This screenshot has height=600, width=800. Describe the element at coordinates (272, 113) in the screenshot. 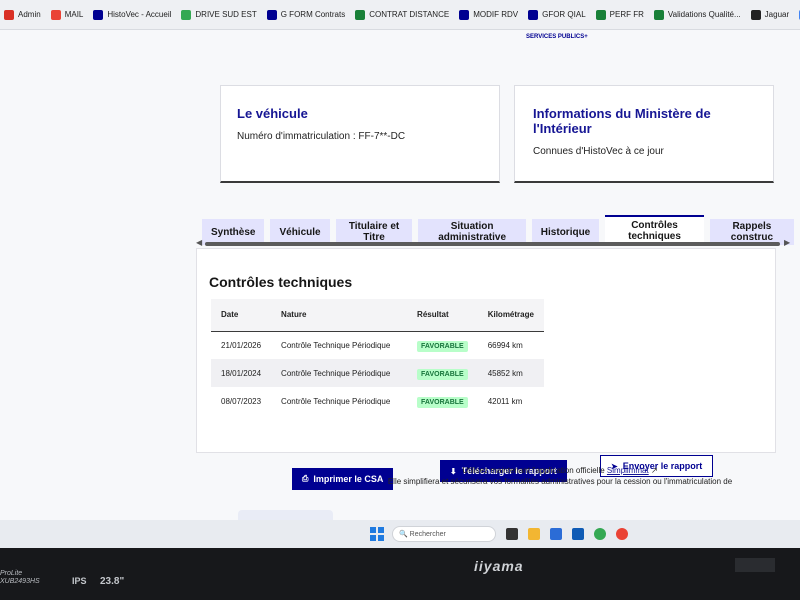

I see `vehicle-card-title: Le véhicule` at that location.